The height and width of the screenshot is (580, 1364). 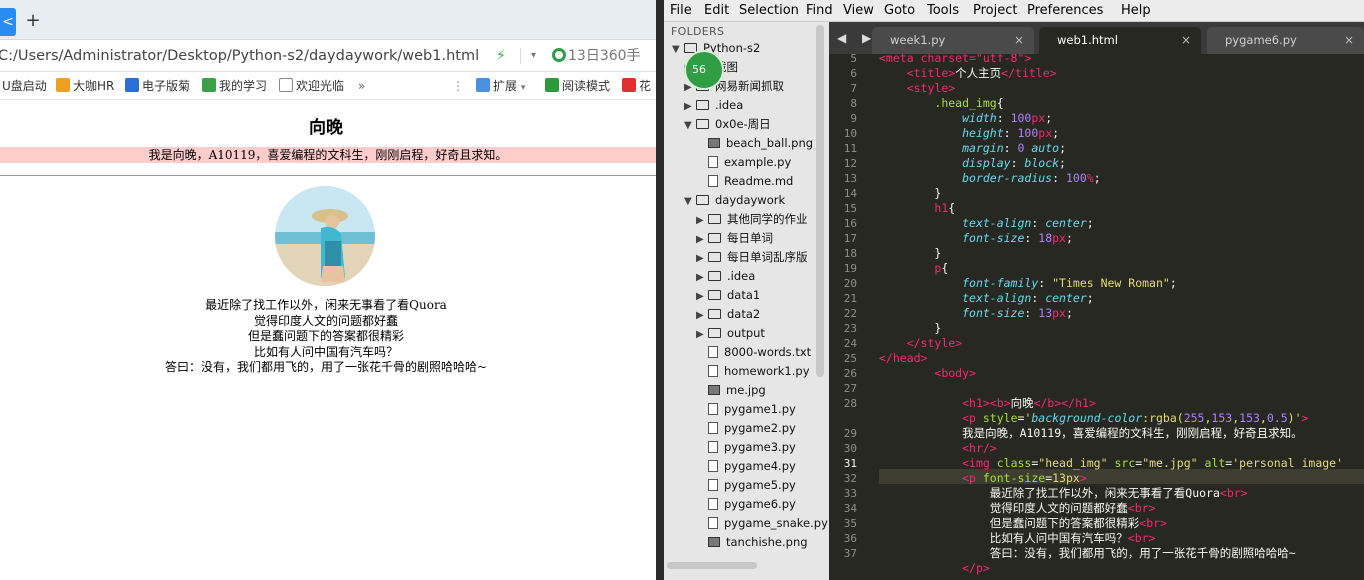 I want to click on bookmark-item: 花, so click(x=636, y=86).